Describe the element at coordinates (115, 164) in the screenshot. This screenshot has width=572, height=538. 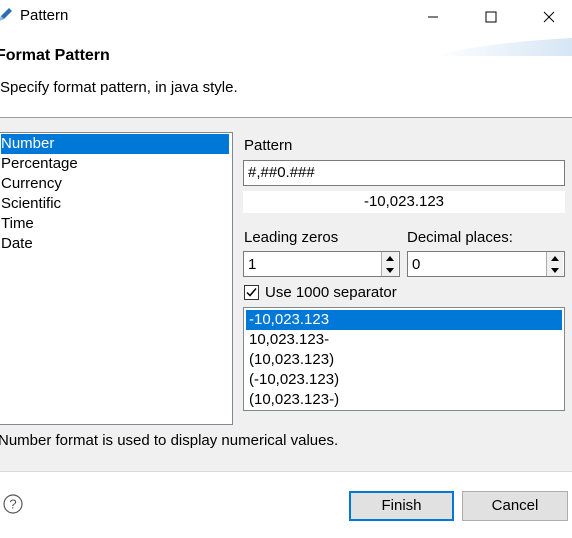
I see `list-item: Percentage` at that location.